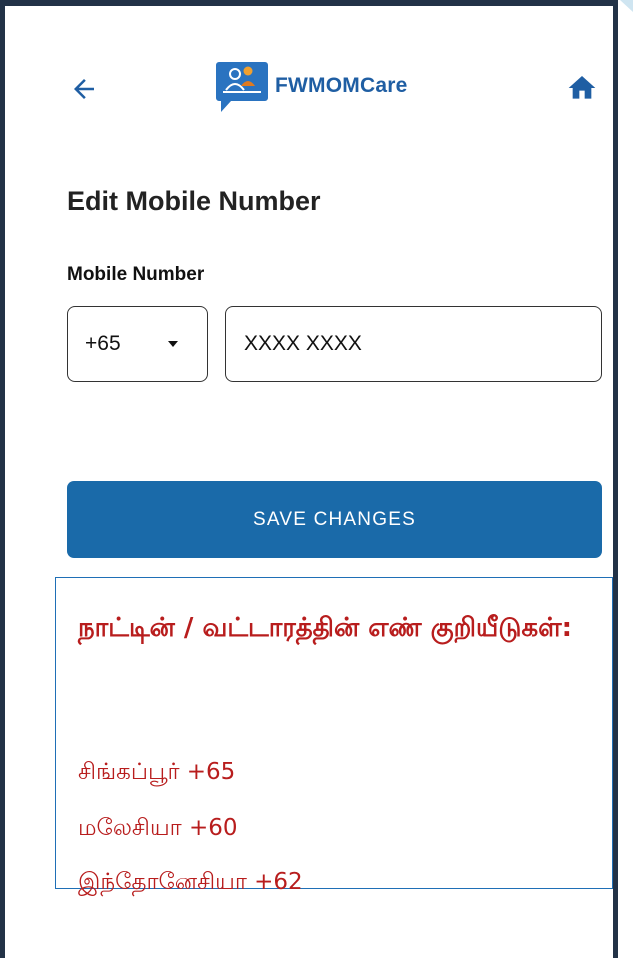 This screenshot has height=958, width=633. What do you see at coordinates (137, 344) in the screenshot?
I see `country-code-select: +65` at bounding box center [137, 344].